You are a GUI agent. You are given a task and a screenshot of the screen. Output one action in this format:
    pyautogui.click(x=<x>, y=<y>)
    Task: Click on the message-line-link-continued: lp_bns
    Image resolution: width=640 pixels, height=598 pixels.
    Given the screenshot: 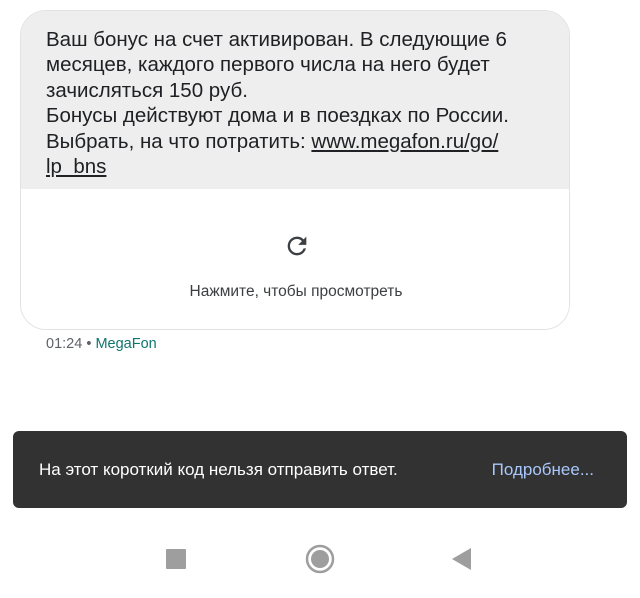 What is the action you would take?
    pyautogui.click(x=296, y=166)
    